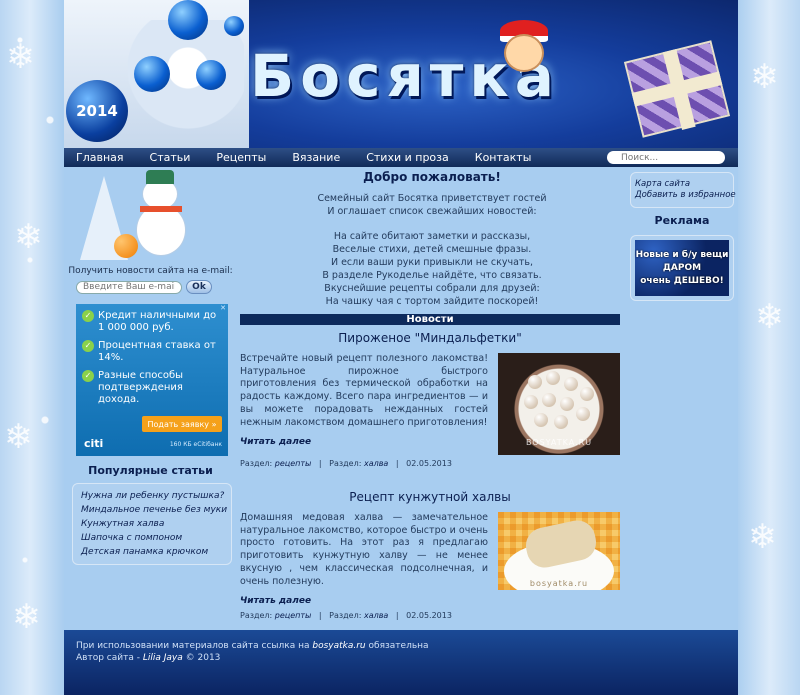 The height and width of the screenshot is (695, 800). What do you see at coordinates (317, 157) in the screenshot?
I see `nav-knitting: Вязание` at bounding box center [317, 157].